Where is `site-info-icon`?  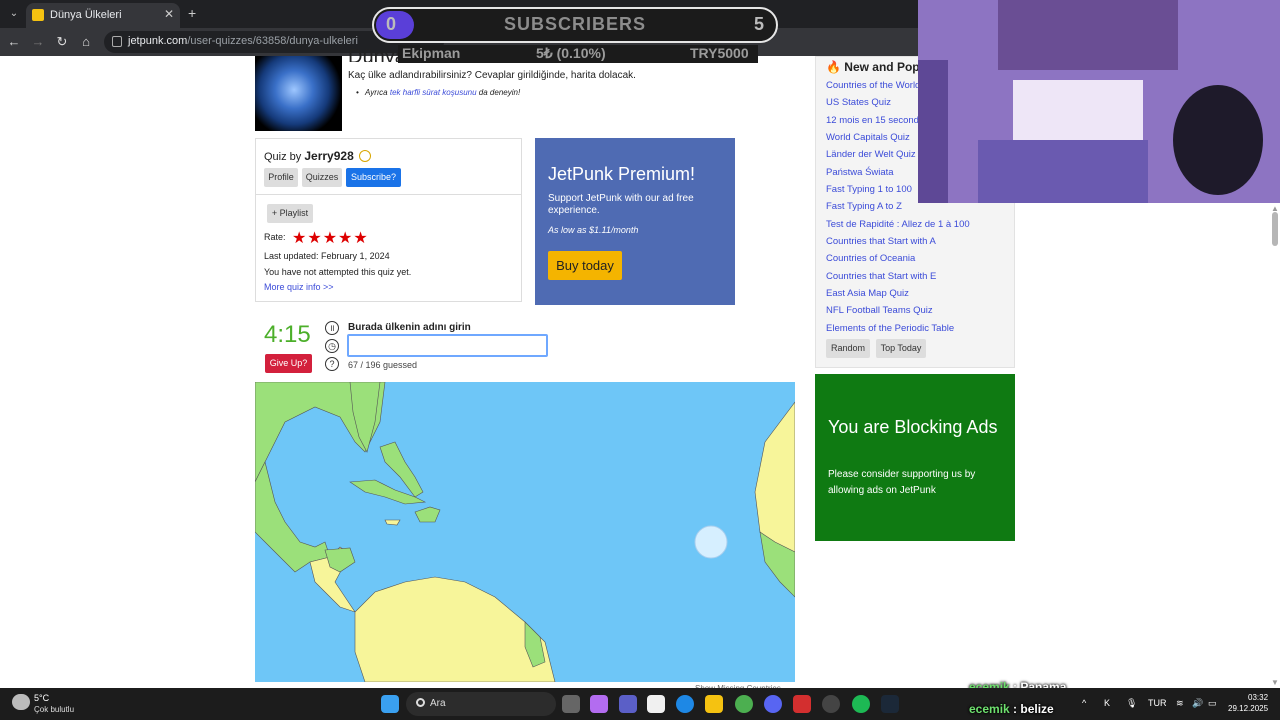
site-info-icon is located at coordinates (117, 41).